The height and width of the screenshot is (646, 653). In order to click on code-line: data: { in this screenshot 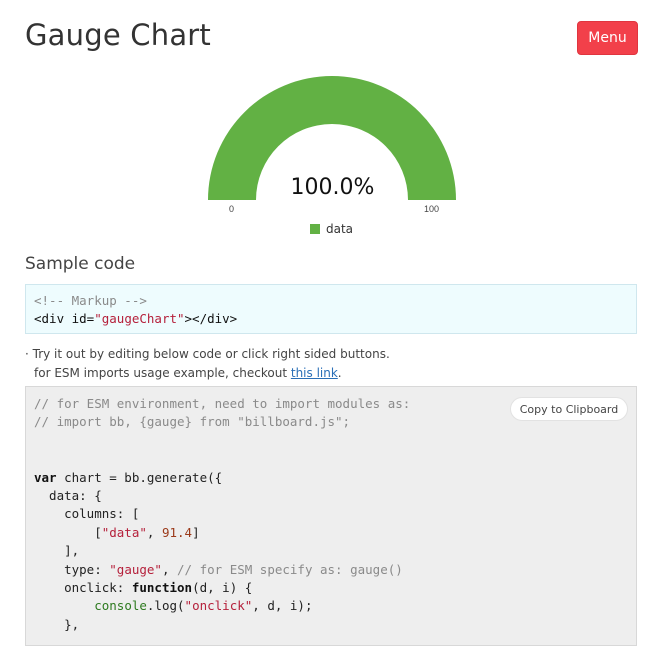, I will do `click(68, 495)`.